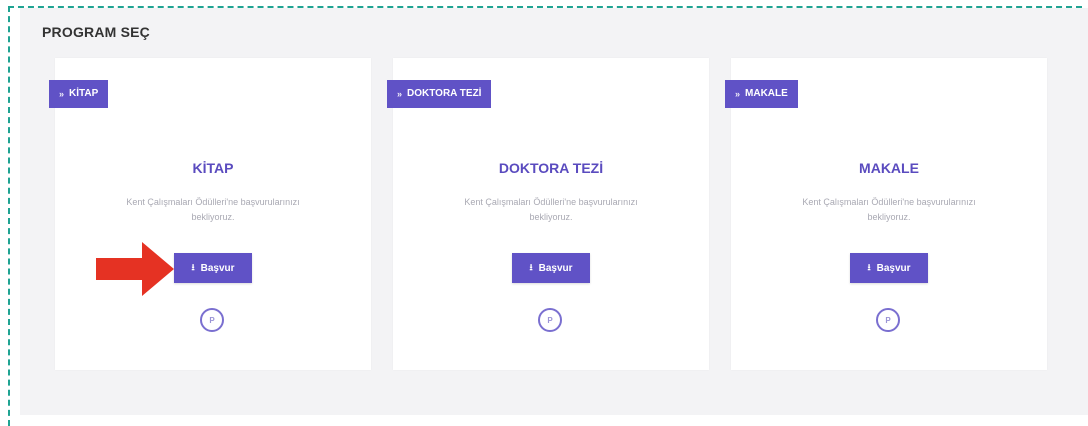 The height and width of the screenshot is (426, 1088). I want to click on apply-button-doktora-tezi: ⭳ Başvur, so click(551, 268).